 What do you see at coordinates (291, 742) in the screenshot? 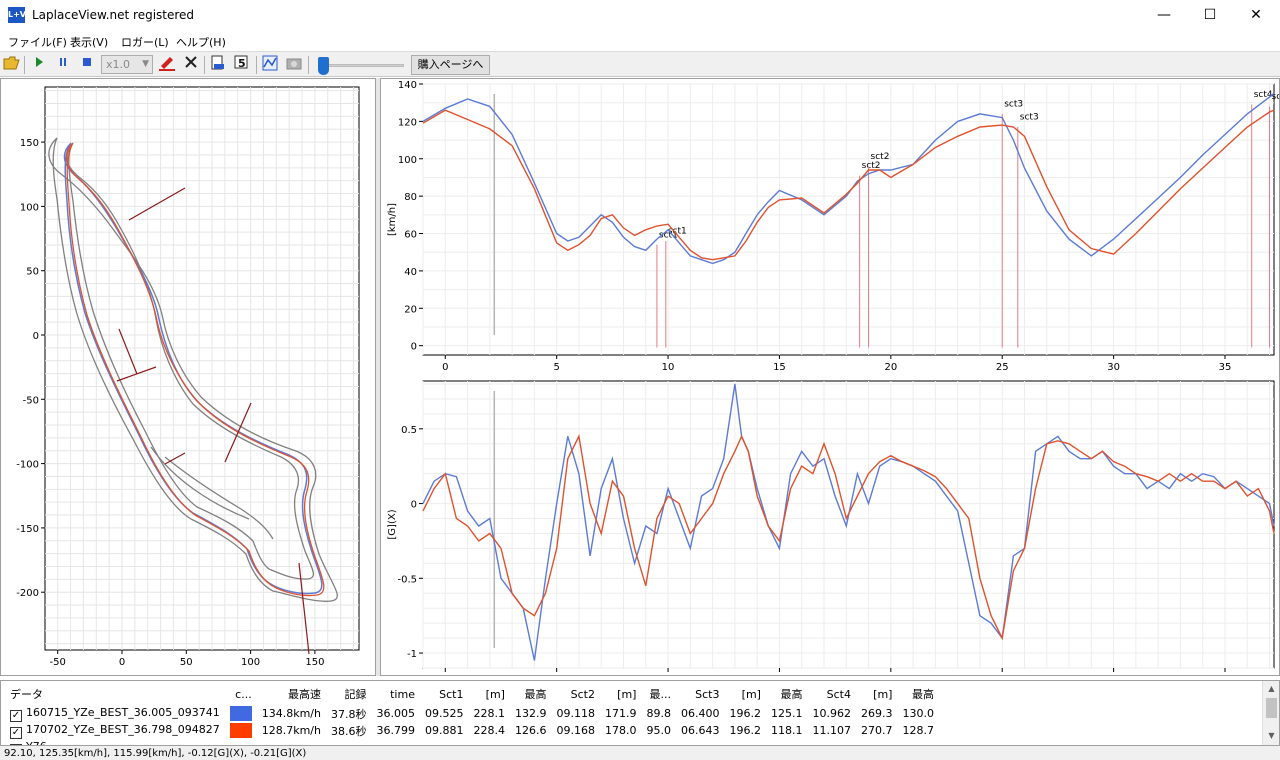
I see `cell-max_speed` at bounding box center [291, 742].